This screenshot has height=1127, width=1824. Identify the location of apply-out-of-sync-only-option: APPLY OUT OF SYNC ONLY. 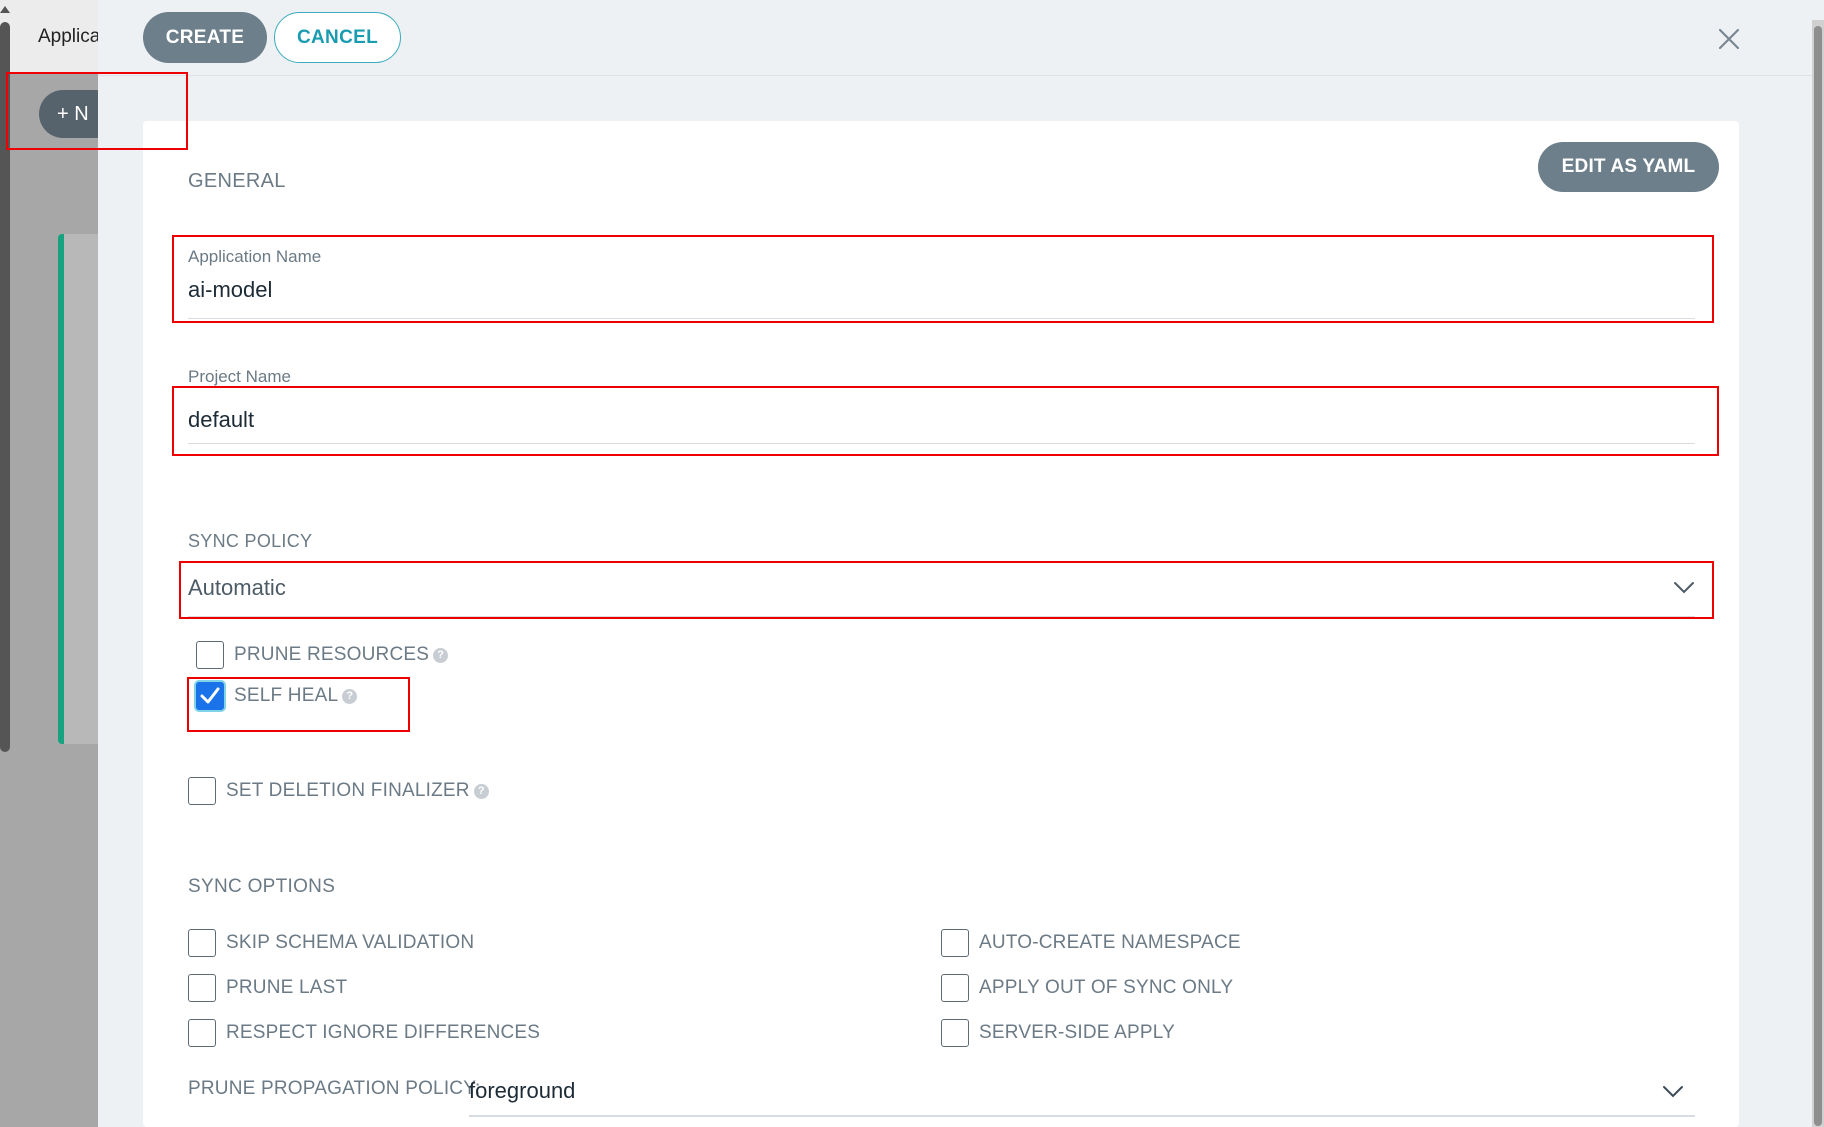
(1087, 988).